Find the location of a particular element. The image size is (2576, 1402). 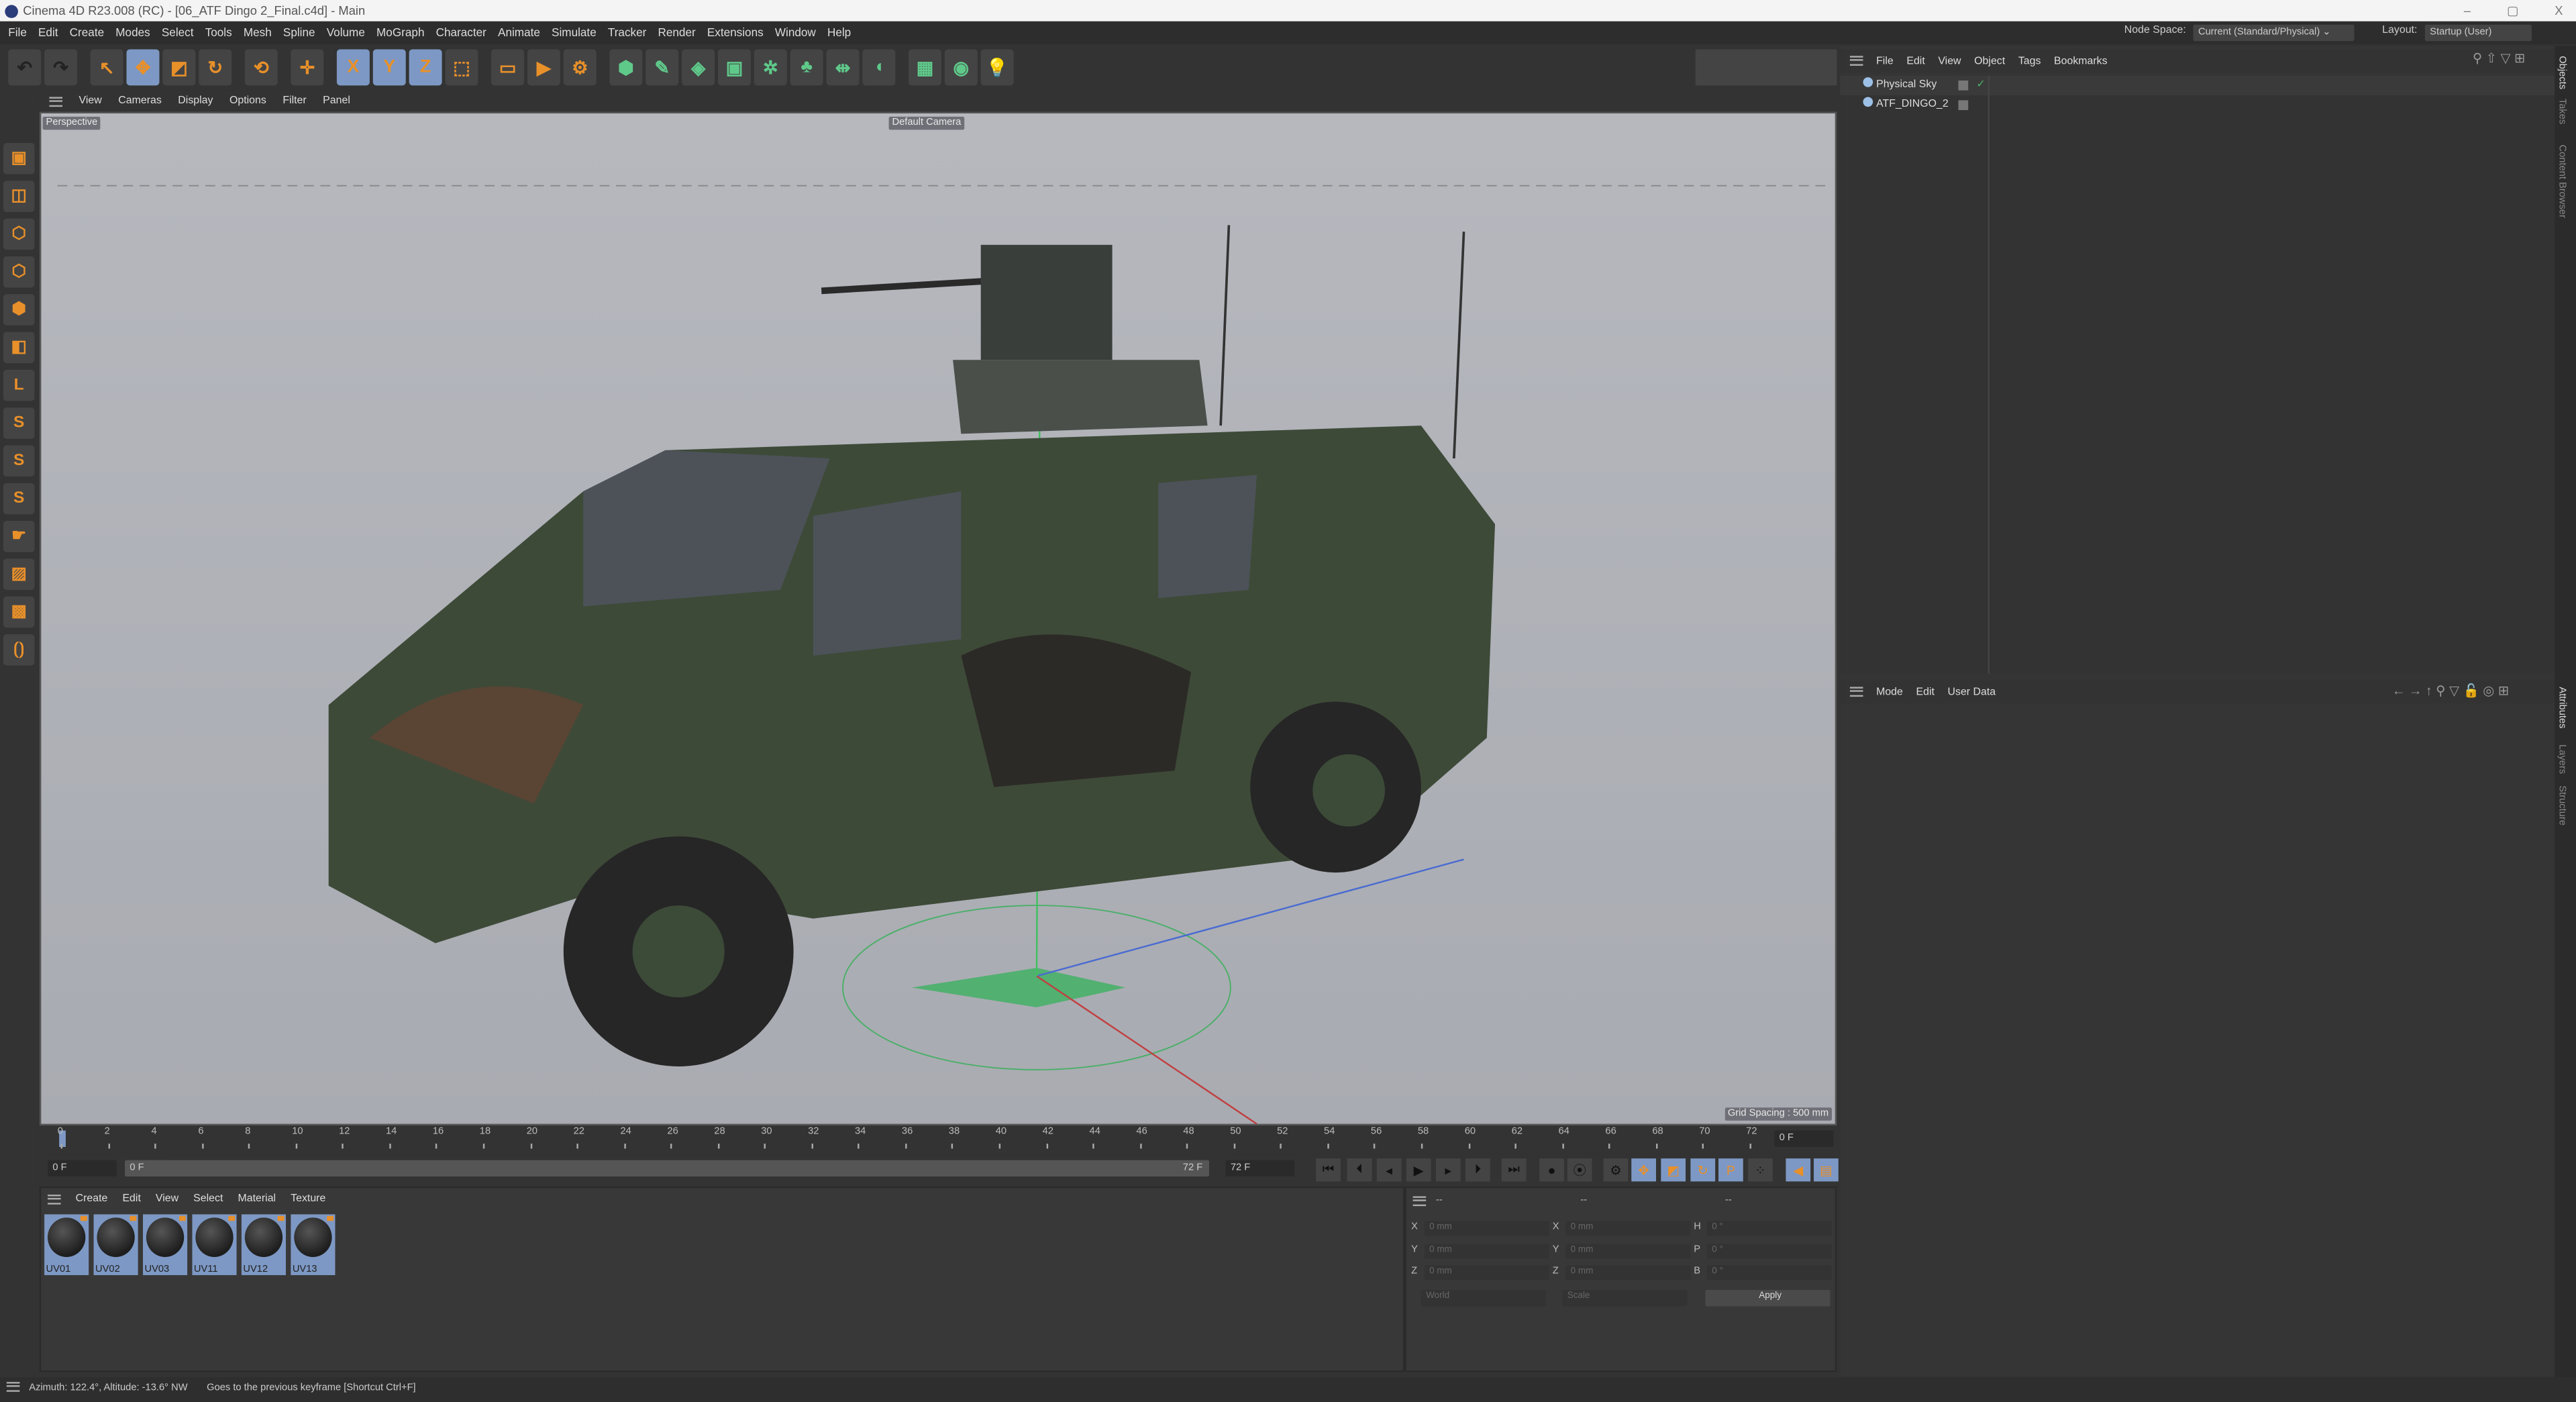

points-mode-icon: ⬡ is located at coordinates (19, 234).